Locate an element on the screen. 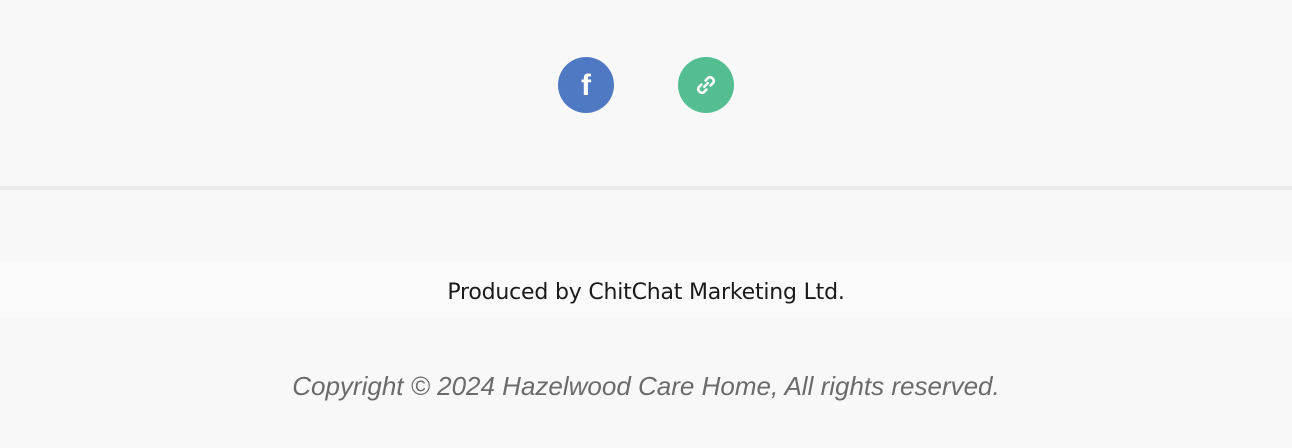 This screenshot has height=448, width=1292. produced-by-text: Produced by ChitChat Marketing Ltd. is located at coordinates (646, 292).